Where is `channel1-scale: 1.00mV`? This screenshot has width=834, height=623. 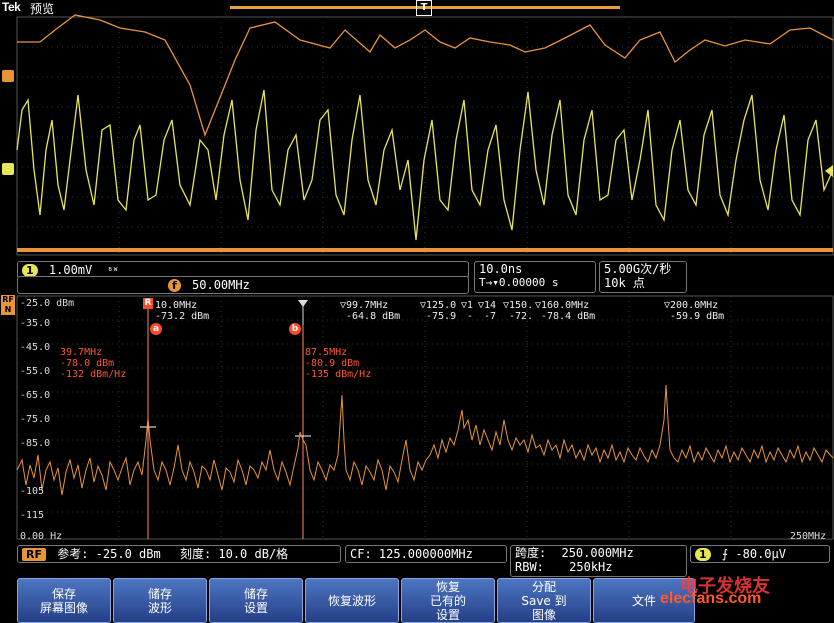 channel1-scale: 1.00mV is located at coordinates (70, 270).